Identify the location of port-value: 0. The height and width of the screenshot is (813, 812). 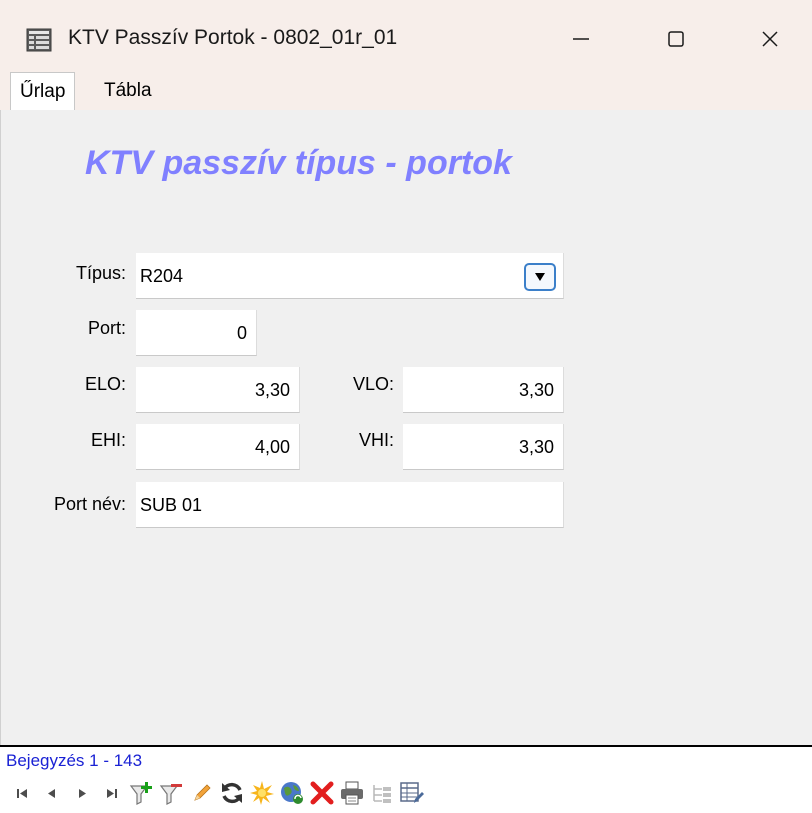
(241, 333).